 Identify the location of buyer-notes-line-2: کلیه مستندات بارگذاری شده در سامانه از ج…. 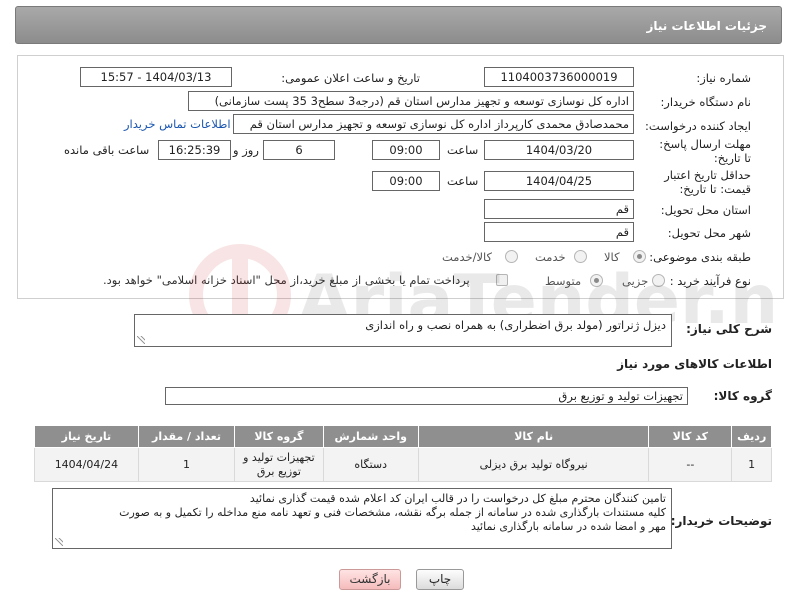
(392, 512).